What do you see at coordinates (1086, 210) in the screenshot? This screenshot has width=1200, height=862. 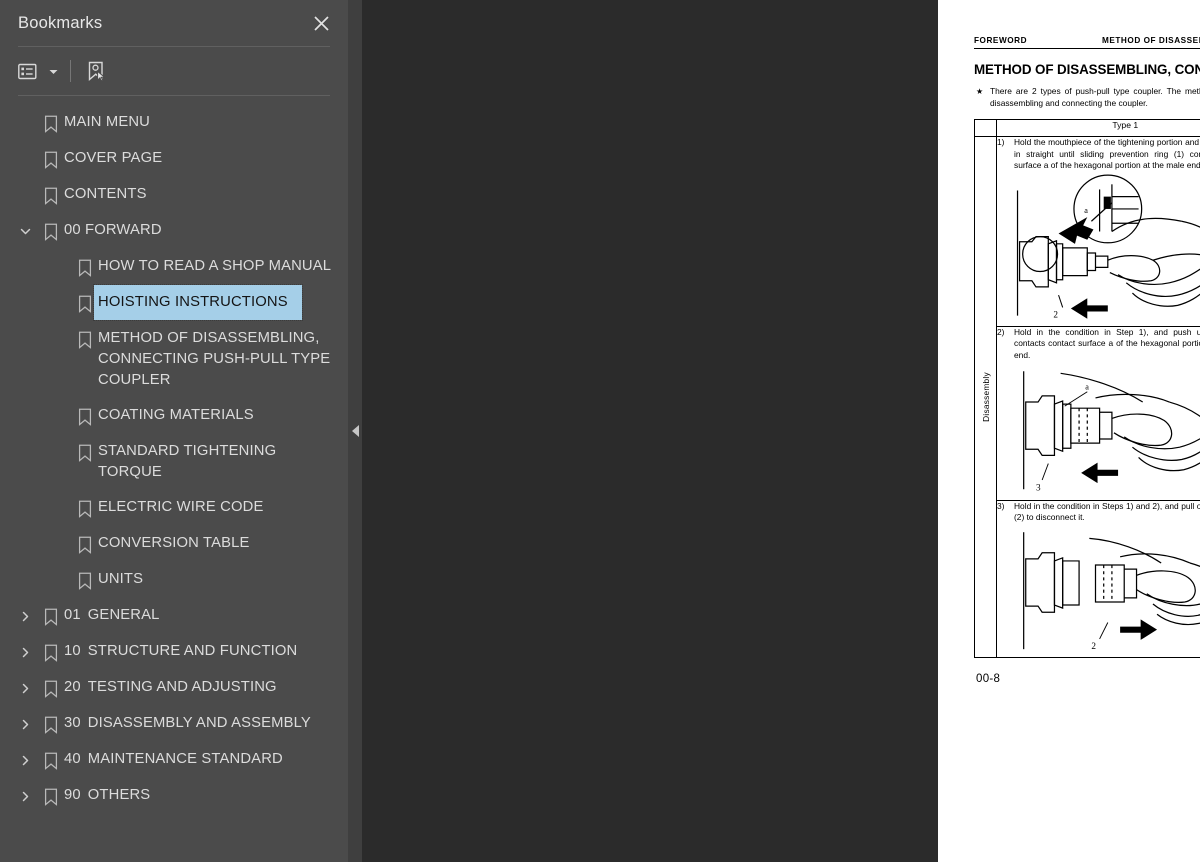 I see `svg-text: a` at bounding box center [1086, 210].